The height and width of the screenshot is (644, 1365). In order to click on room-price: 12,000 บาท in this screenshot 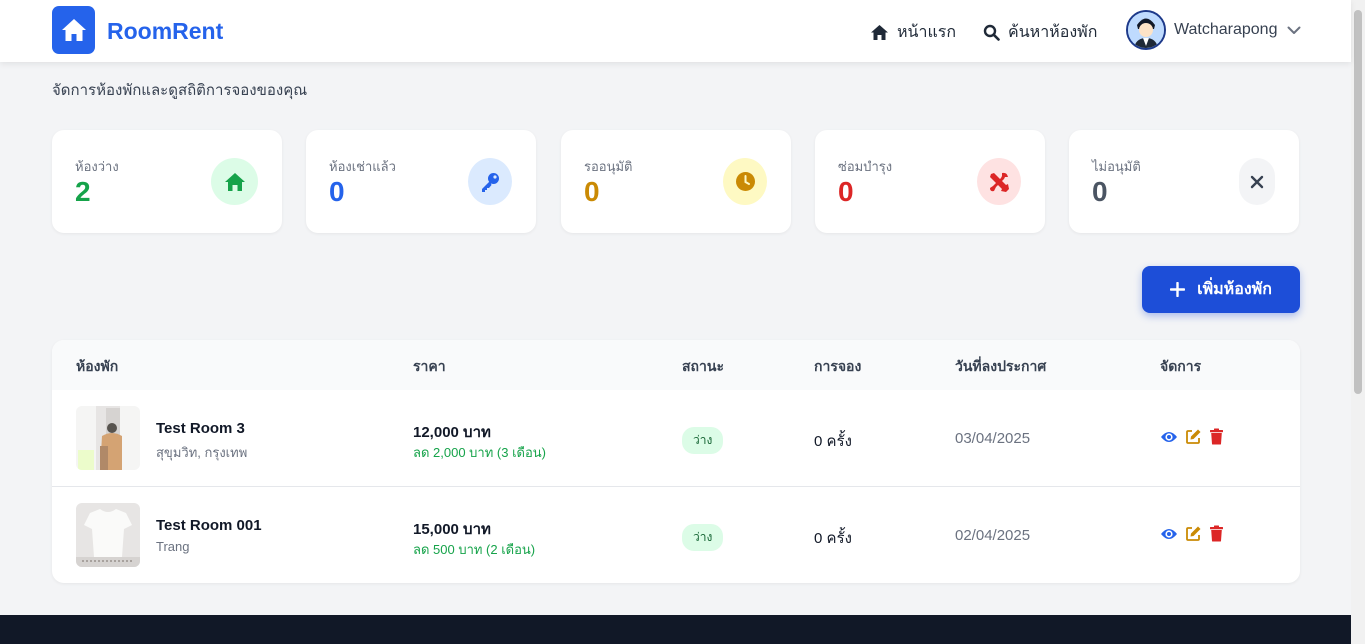, I will do `click(452, 432)`.